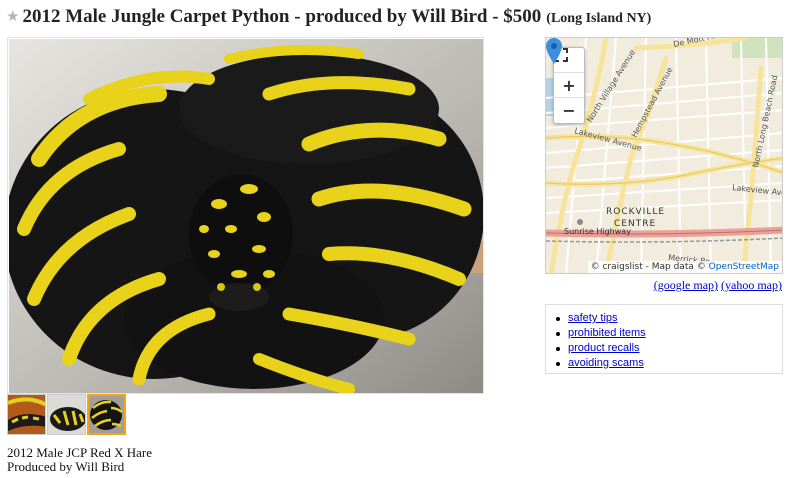  I want to click on thumbnail-3-image, so click(106, 414).